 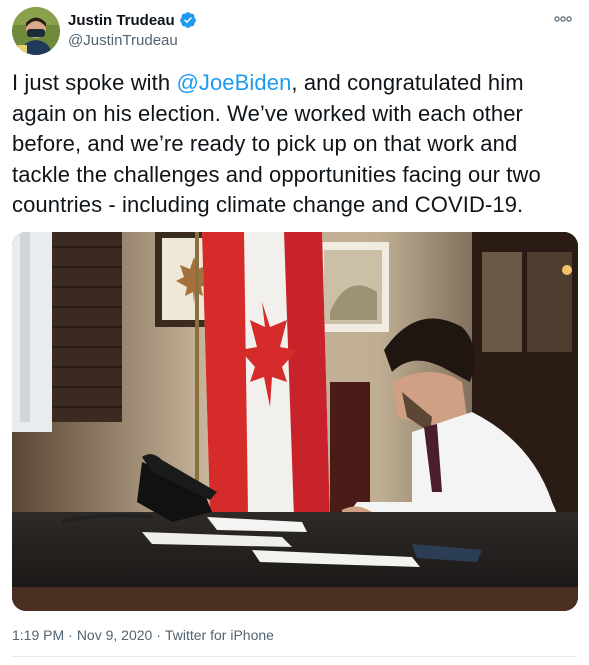 What do you see at coordinates (94, 82) in the screenshot?
I see `tweet-text-lead: I just spoke with` at bounding box center [94, 82].